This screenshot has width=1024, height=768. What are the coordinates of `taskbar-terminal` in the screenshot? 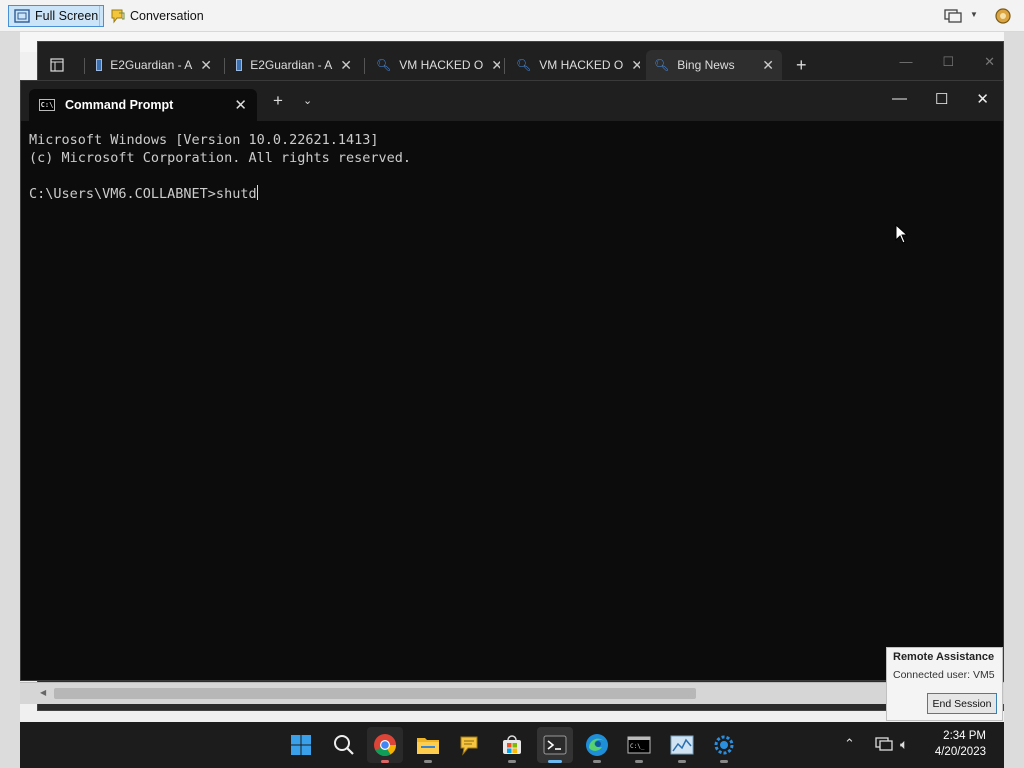 It's located at (555, 745).